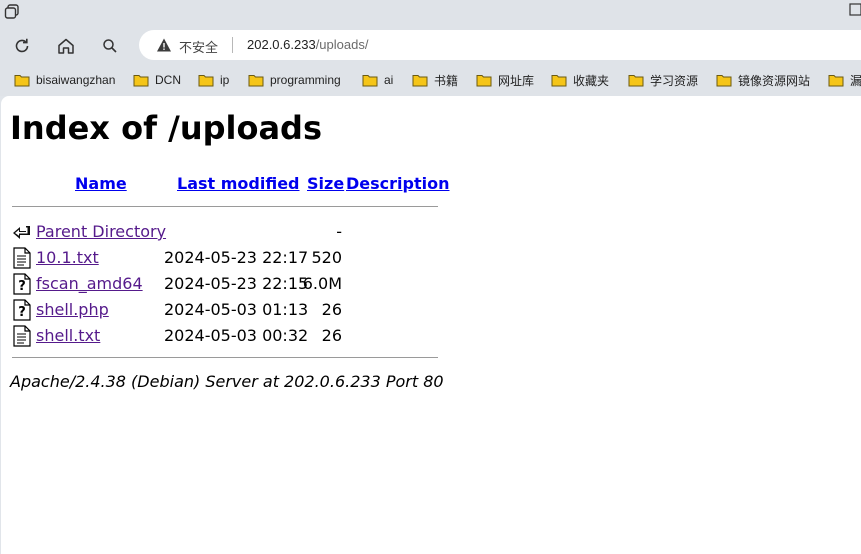 The image size is (861, 554). Describe the element at coordinates (238, 183) in the screenshot. I see `column-header-last-modified: Last modified` at that location.